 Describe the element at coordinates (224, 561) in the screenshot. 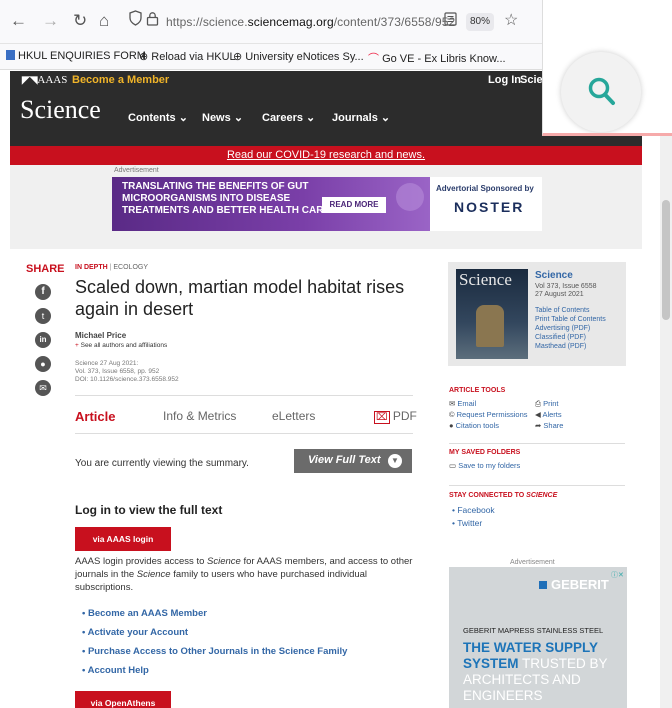

I see `desc-em: Science` at that location.